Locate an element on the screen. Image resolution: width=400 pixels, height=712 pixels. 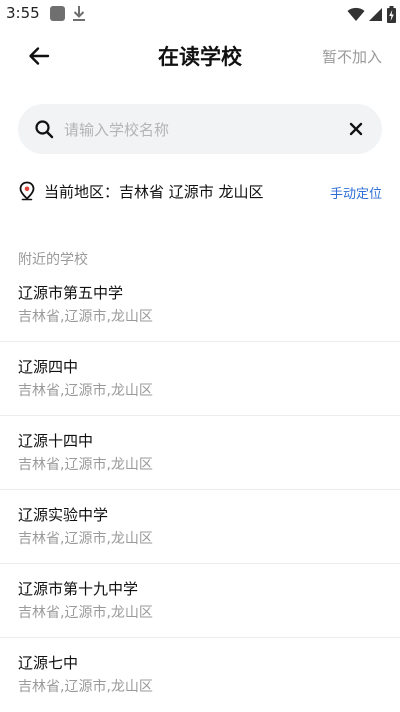
wifi-icon is located at coordinates (356, 14).